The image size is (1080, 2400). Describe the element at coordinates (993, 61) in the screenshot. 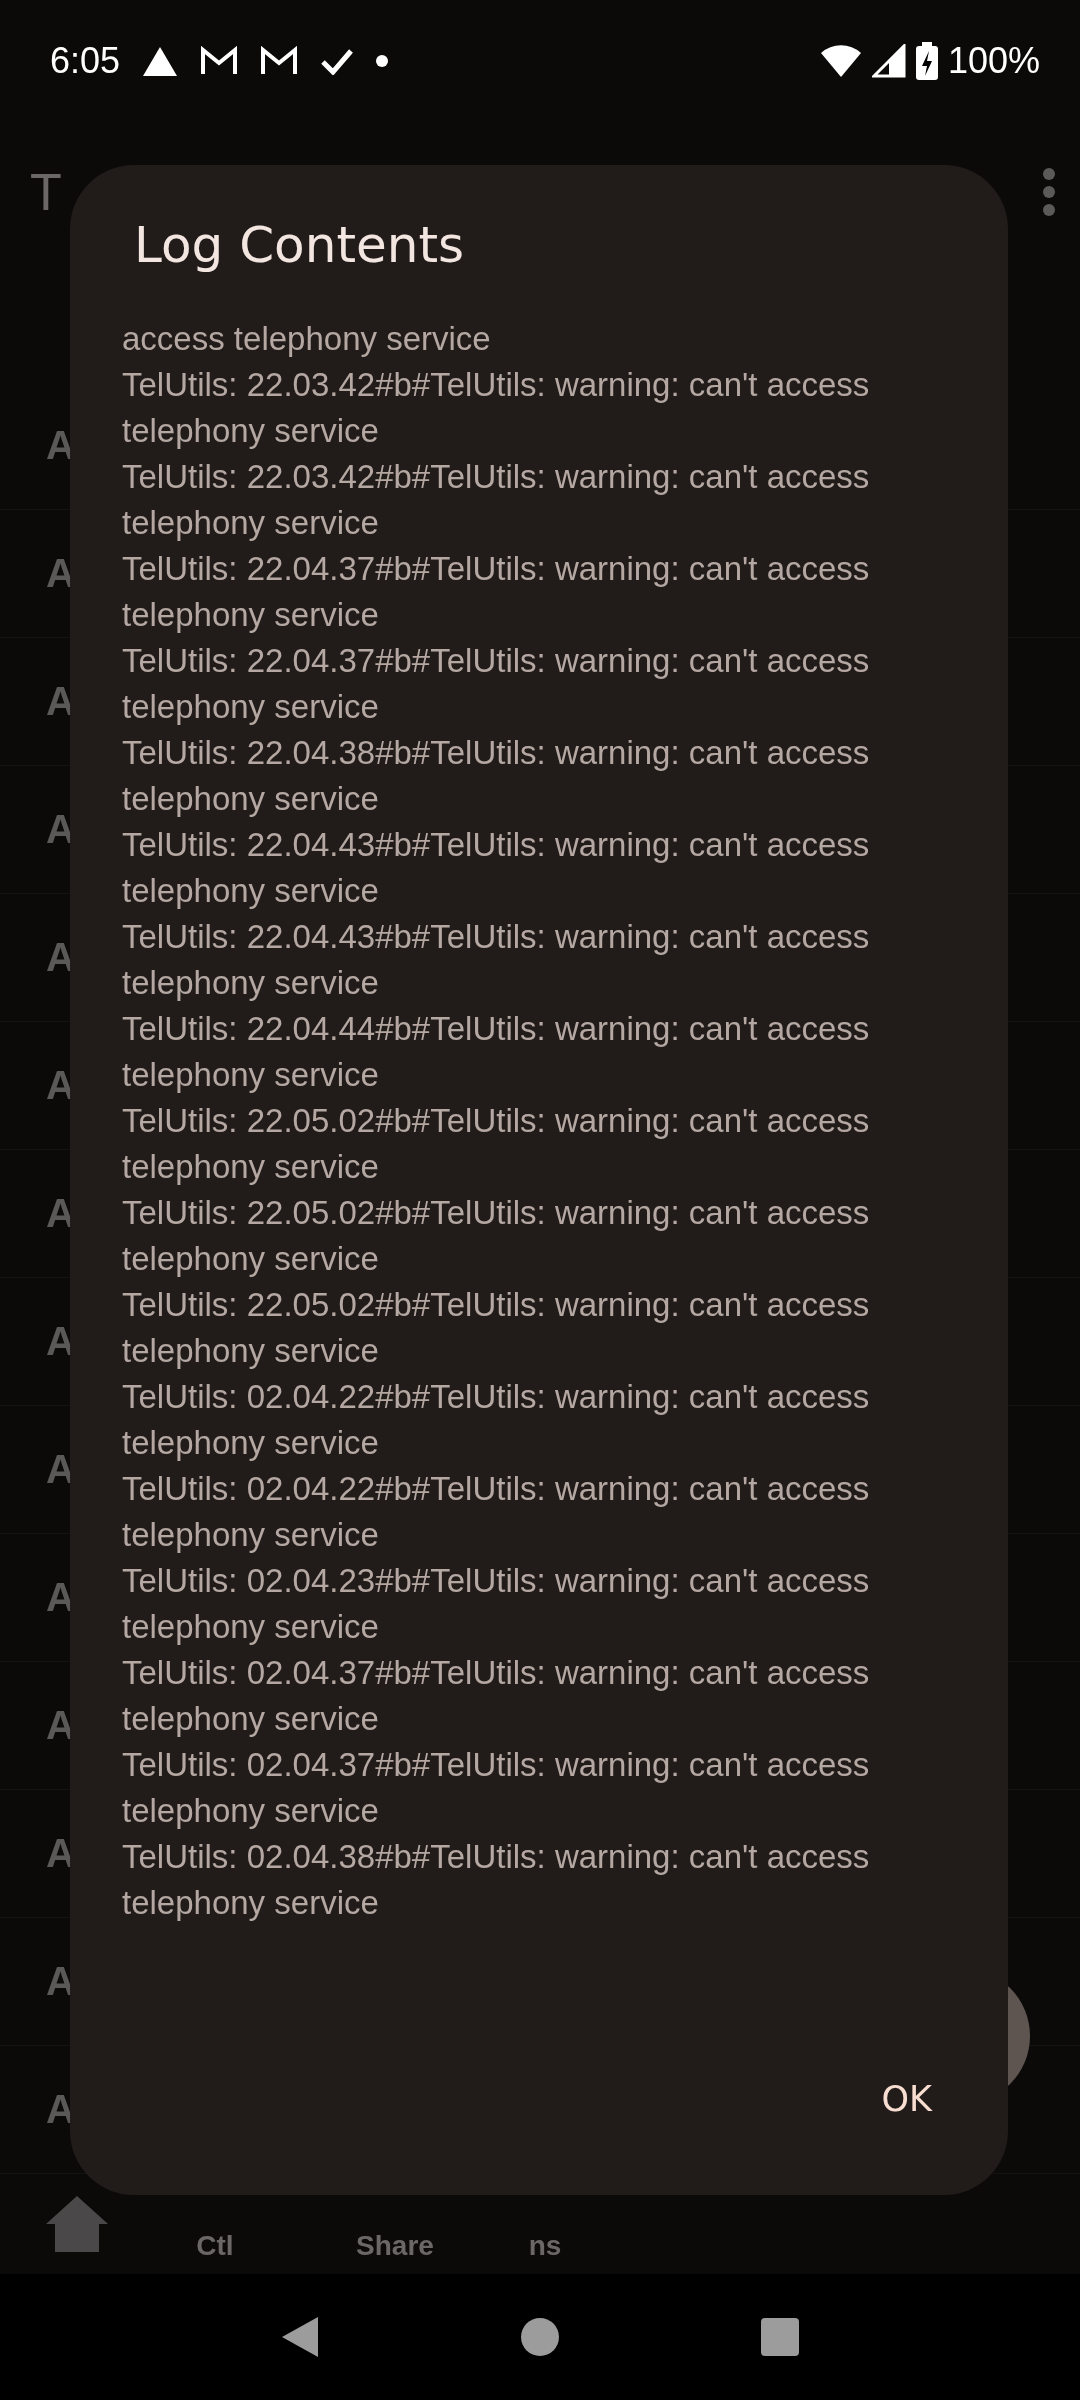

I see `battery-percent: 100%` at that location.